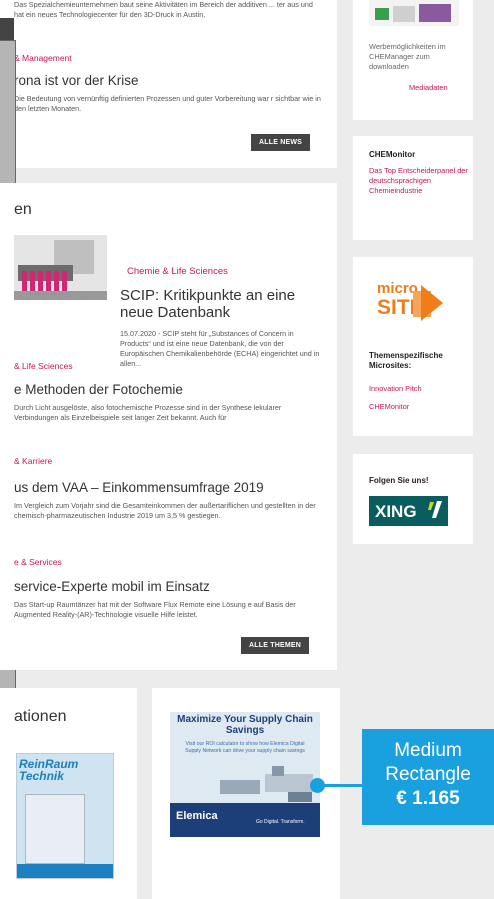 The image size is (494, 899). What do you see at coordinates (395, 389) in the screenshot?
I see `microsite-link-innovation-pitch: Innovation Pitch` at bounding box center [395, 389].